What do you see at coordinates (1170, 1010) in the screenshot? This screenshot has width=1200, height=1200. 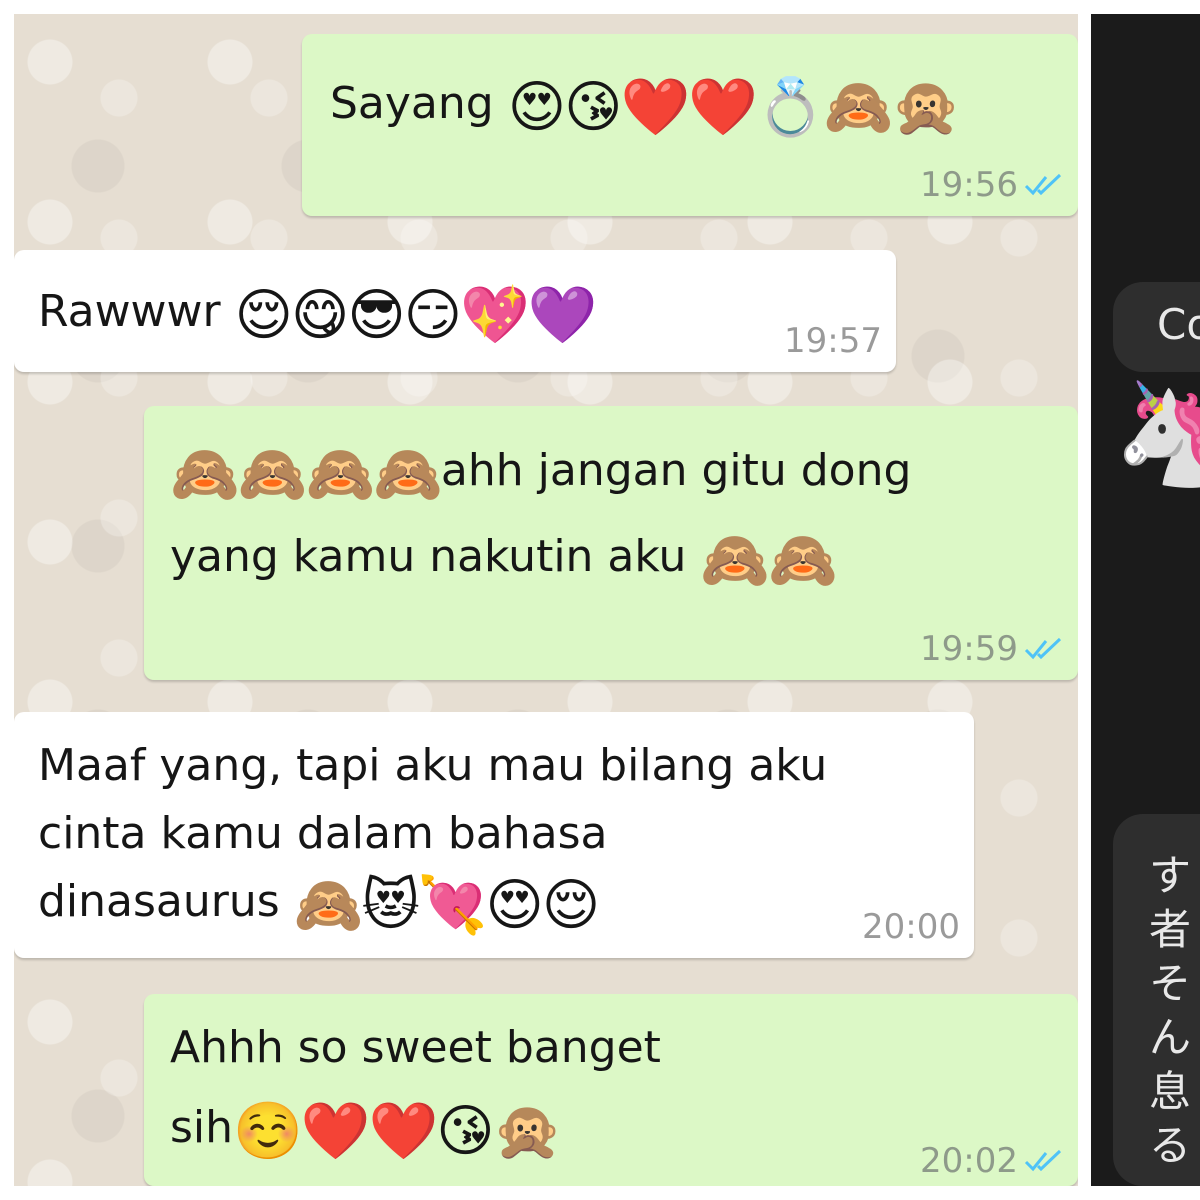 I see `side-message-text: す 者 そ ん 息 る` at bounding box center [1170, 1010].